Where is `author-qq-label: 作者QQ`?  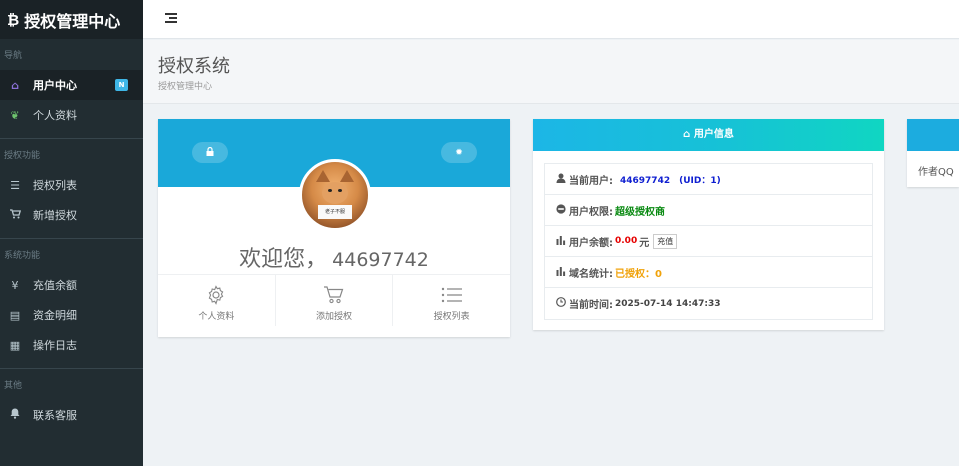
author-qq-label: 作者QQ is located at coordinates (936, 172).